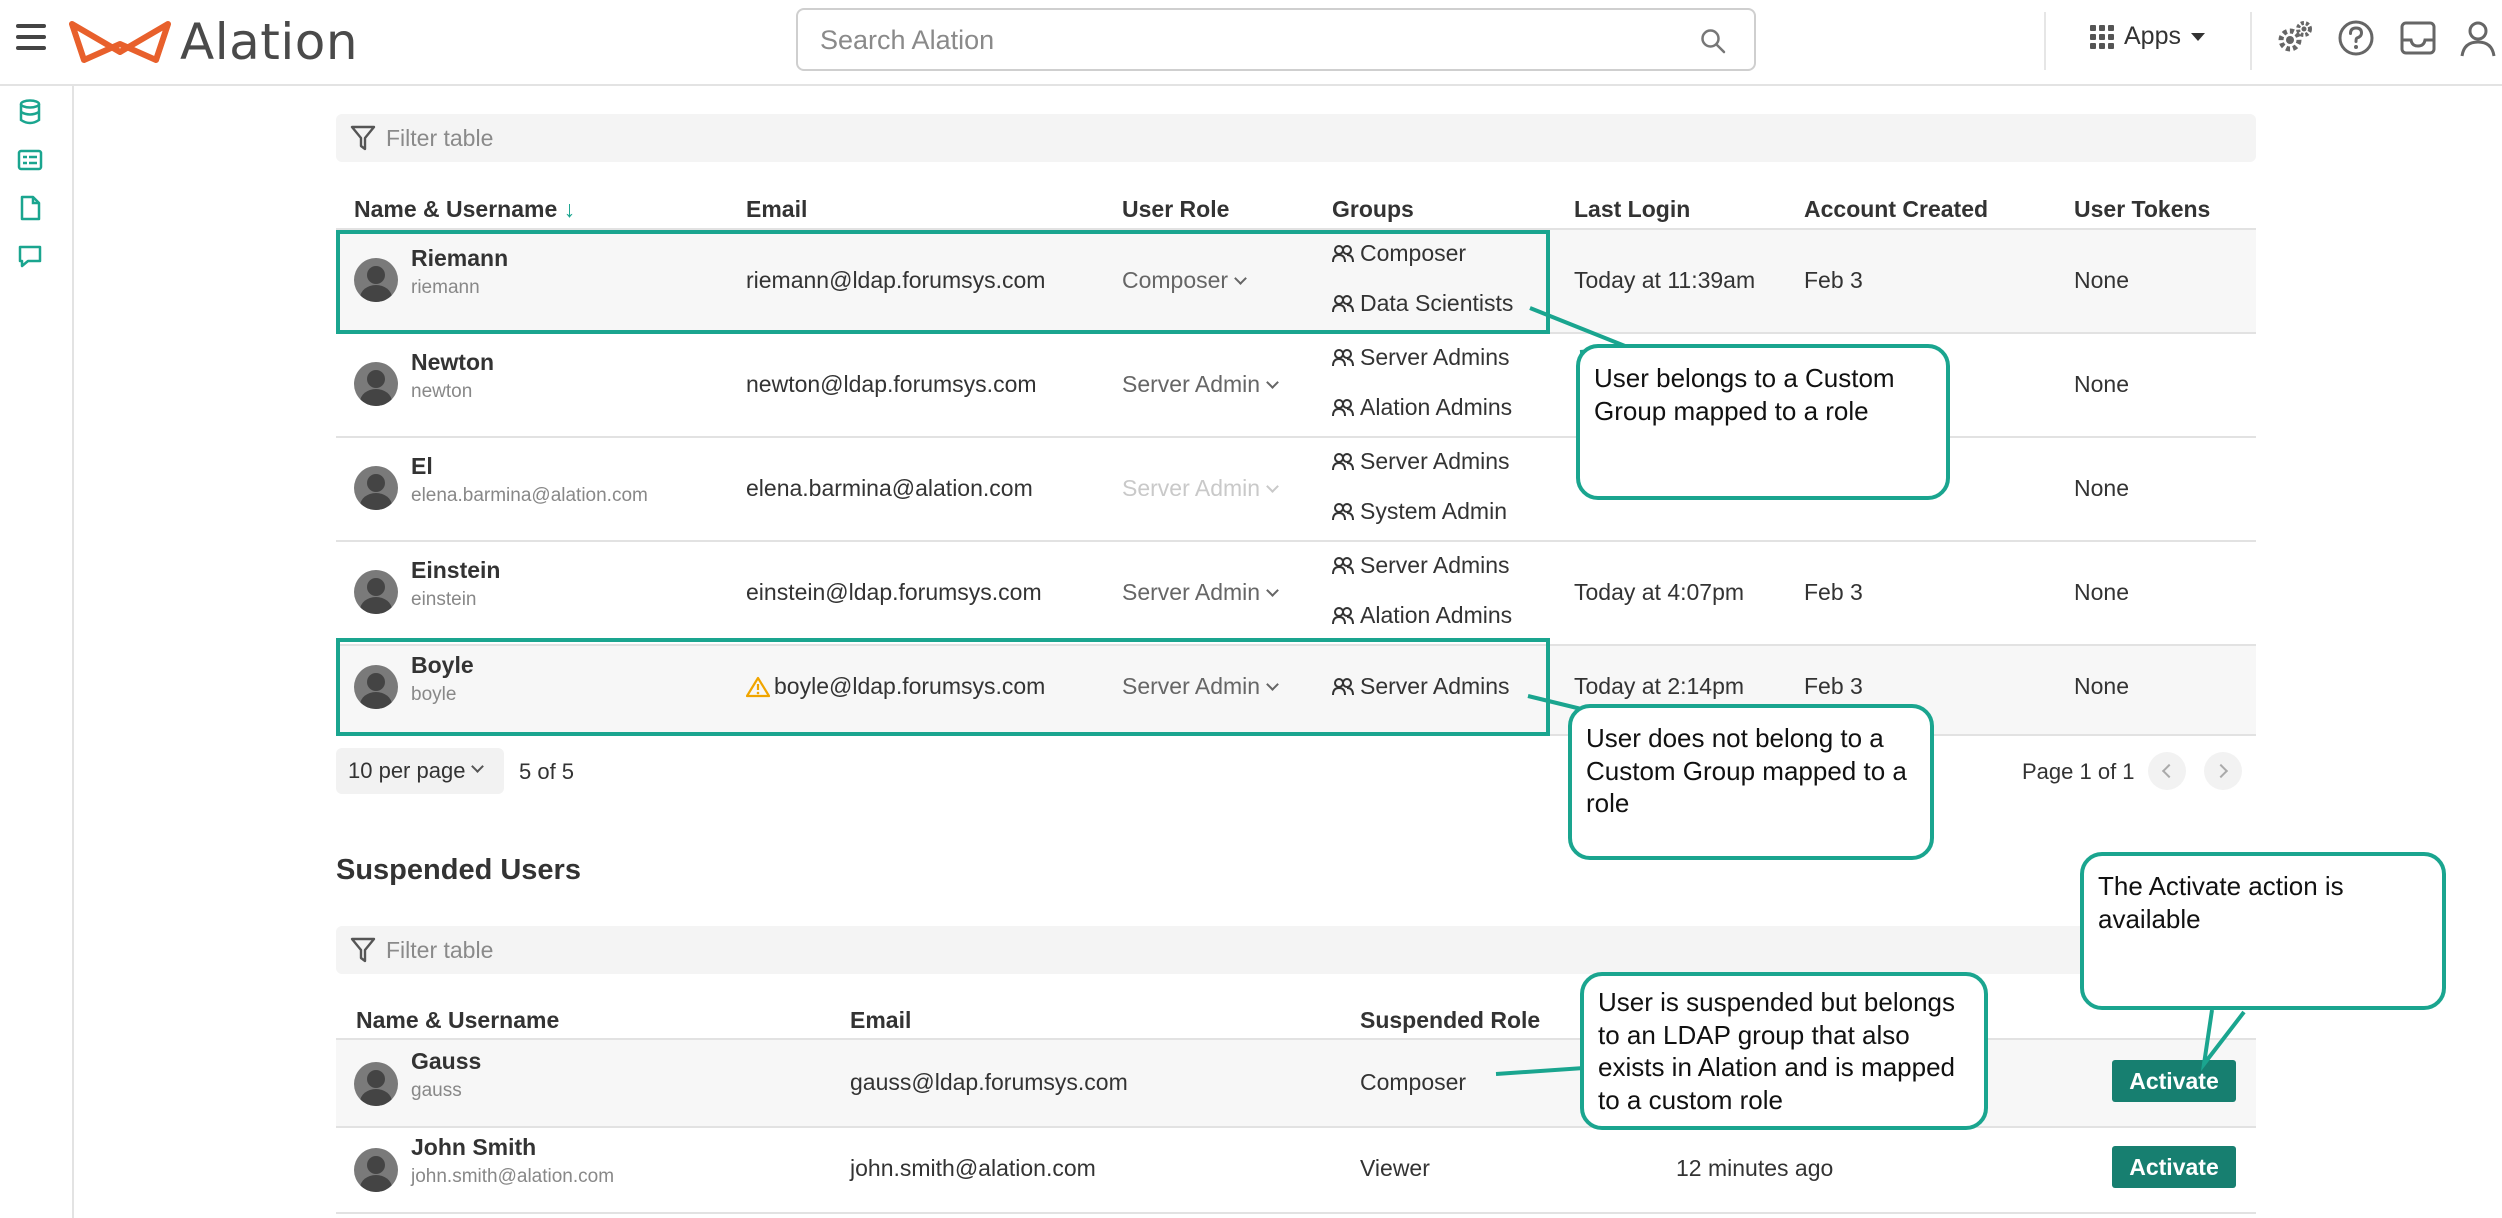  I want to click on column-header-role: User Role, so click(1175, 209).